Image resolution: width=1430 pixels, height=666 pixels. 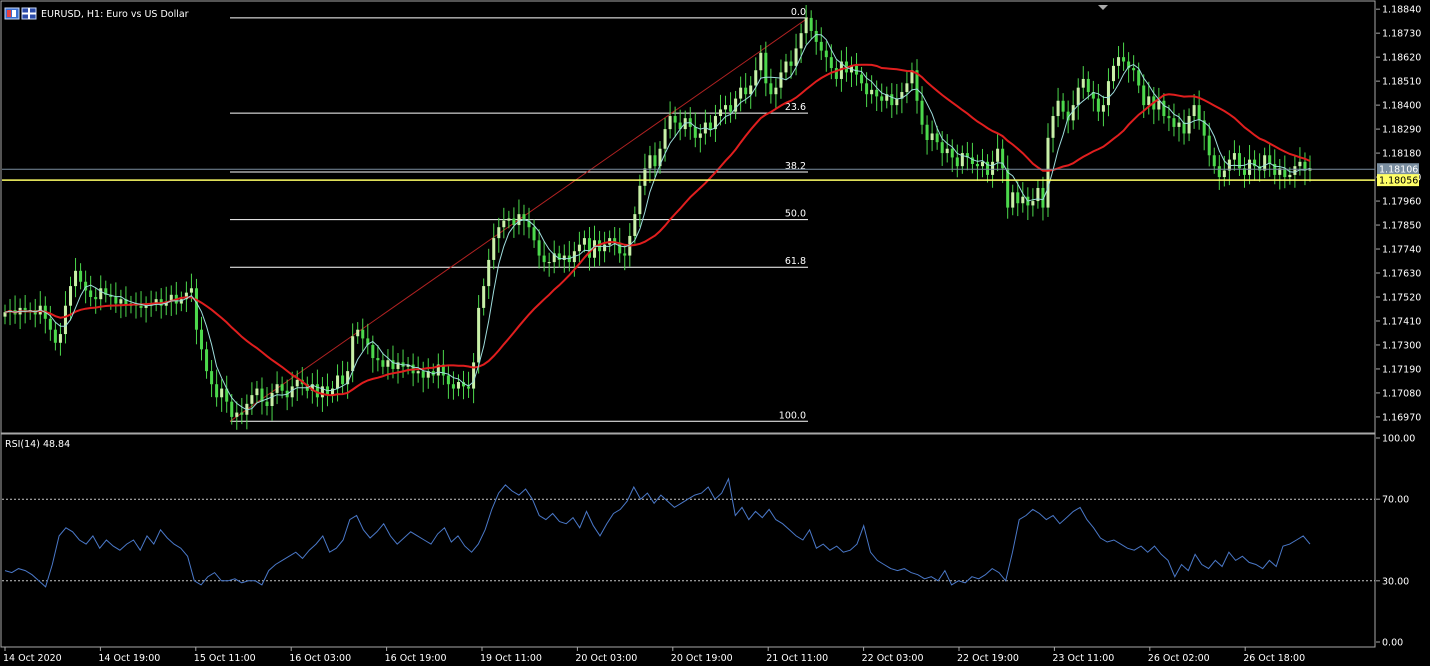 I want to click on rsi-tick-label: 100.00, so click(x=1398, y=439).